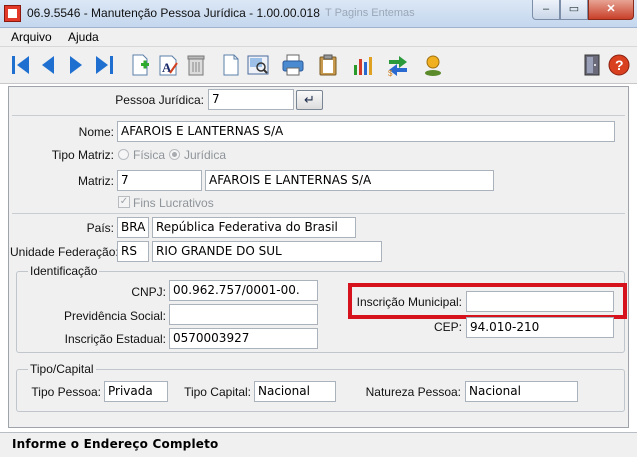  What do you see at coordinates (574, 10) in the screenshot?
I see `maximize-button: ▭` at bounding box center [574, 10].